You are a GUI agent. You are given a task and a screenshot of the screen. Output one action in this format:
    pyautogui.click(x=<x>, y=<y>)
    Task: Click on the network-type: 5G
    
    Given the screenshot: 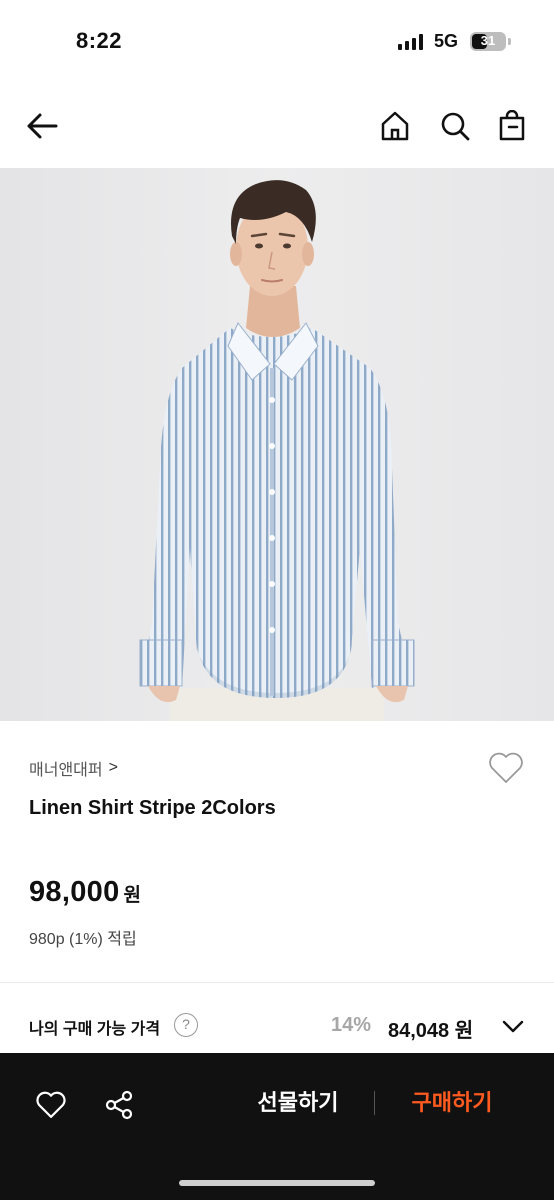 What is the action you would take?
    pyautogui.click(x=446, y=41)
    